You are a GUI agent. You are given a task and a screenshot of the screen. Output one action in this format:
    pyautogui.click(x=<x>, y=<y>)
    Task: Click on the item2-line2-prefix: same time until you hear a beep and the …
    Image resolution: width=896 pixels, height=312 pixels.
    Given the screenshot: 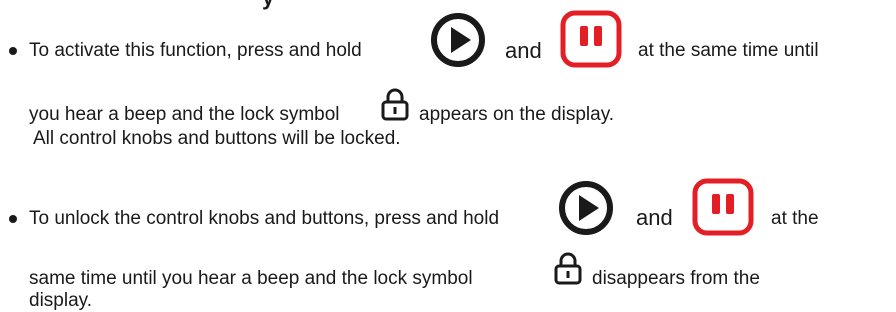 What is the action you would take?
    pyautogui.click(x=251, y=278)
    